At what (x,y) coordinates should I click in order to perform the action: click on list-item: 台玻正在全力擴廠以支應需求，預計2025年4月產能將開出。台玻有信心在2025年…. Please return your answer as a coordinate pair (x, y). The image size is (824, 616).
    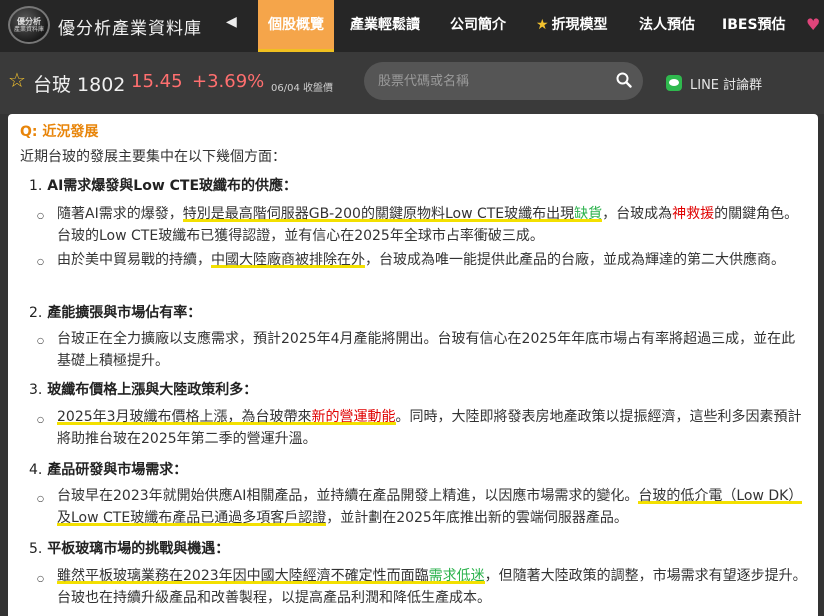
    Looking at the image, I should click on (433, 350).